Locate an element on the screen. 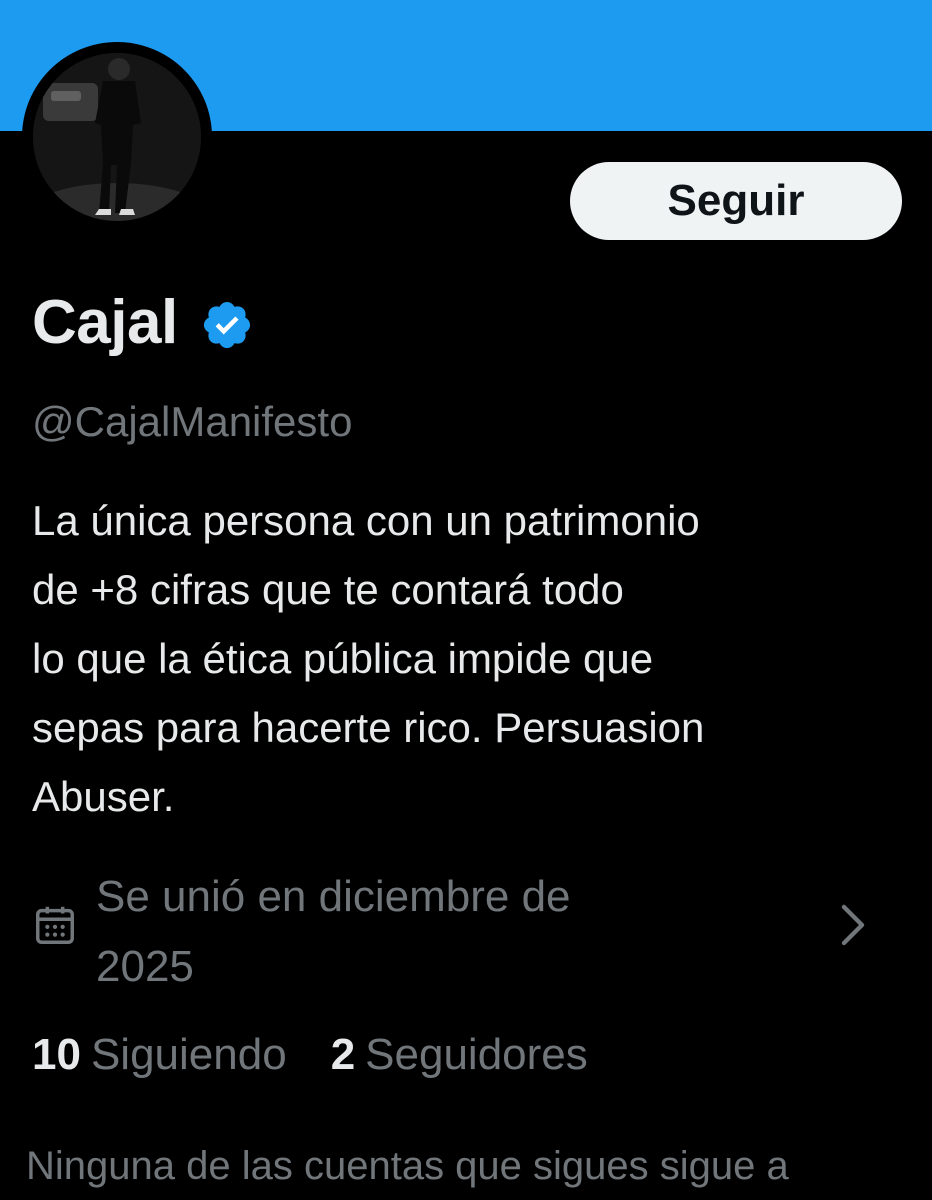 The image size is (932, 1200). following-stat: 10 Siguiendo is located at coordinates (159, 1055).